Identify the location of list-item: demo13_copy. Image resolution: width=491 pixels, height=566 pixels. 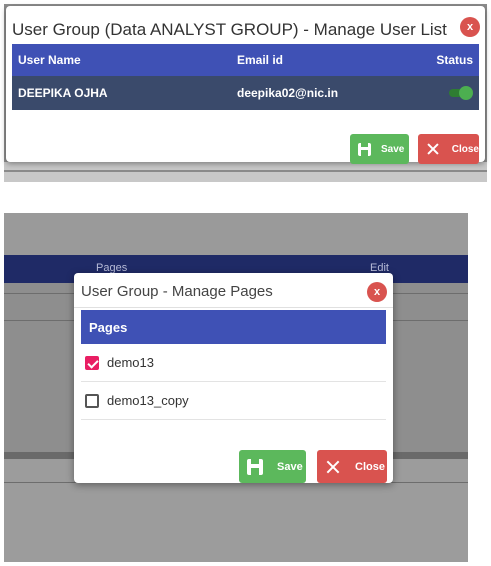
(233, 401).